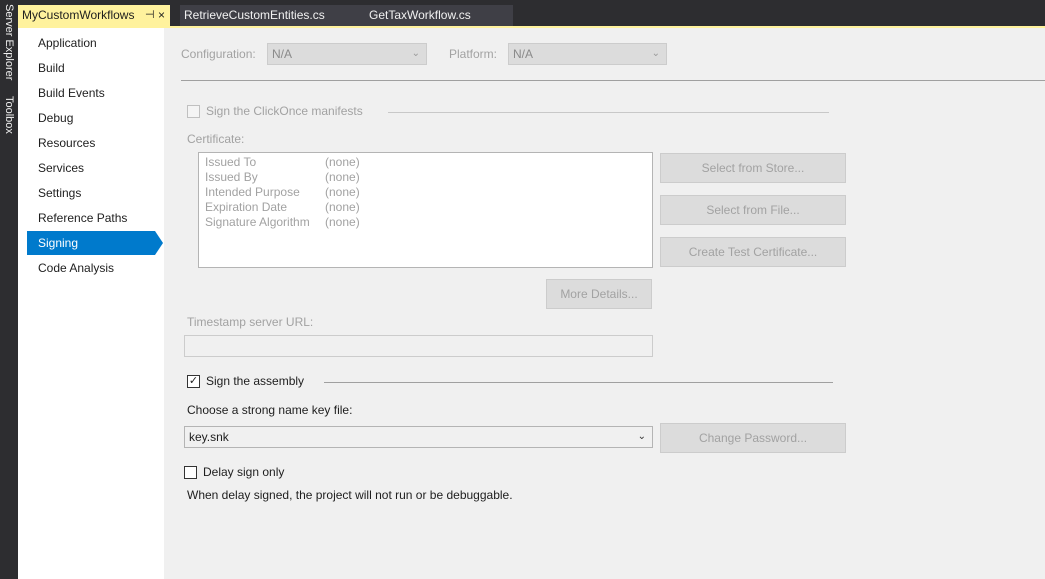  I want to click on key-file-select: key.snk ⌄, so click(418, 437).